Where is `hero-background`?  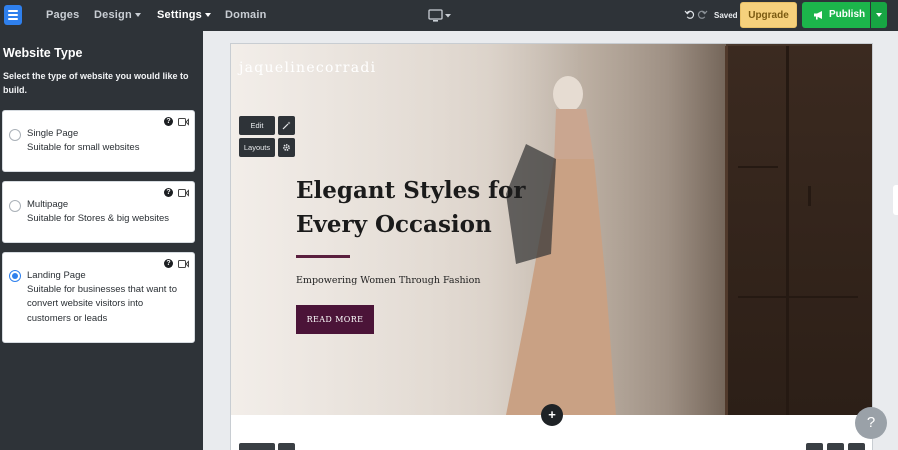
hero-background is located at coordinates (798, 230).